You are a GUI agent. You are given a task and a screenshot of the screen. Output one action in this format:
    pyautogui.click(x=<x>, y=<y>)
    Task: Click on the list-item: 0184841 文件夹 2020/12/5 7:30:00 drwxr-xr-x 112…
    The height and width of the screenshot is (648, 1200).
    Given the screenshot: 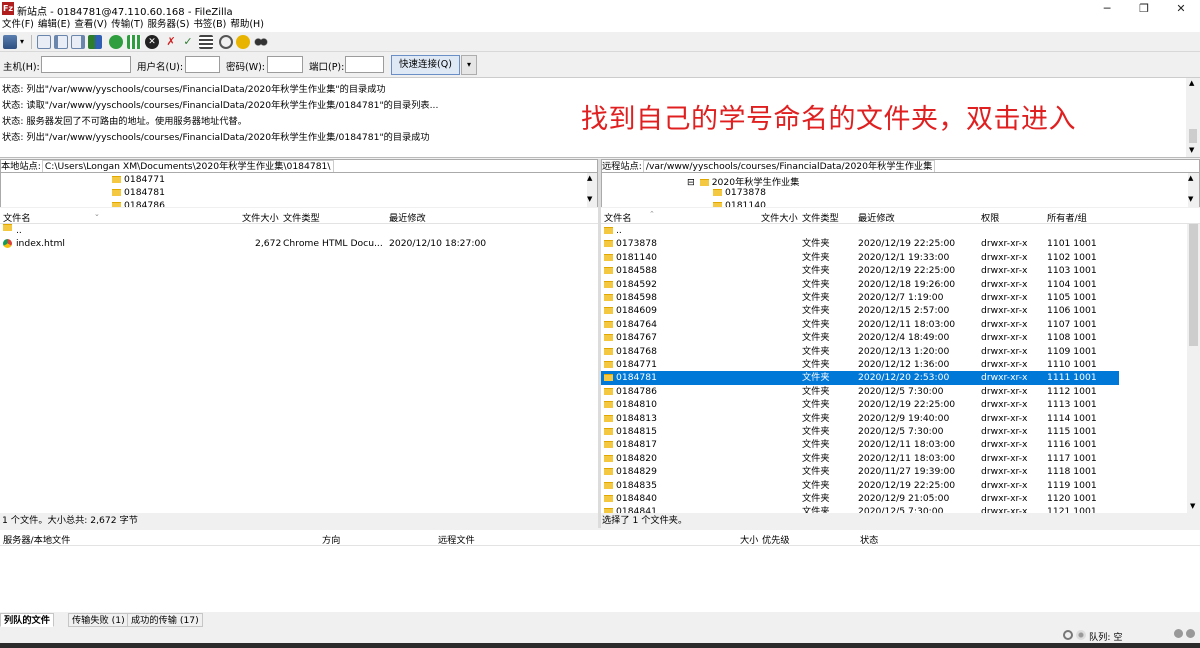 What is the action you would take?
    pyautogui.click(x=860, y=509)
    